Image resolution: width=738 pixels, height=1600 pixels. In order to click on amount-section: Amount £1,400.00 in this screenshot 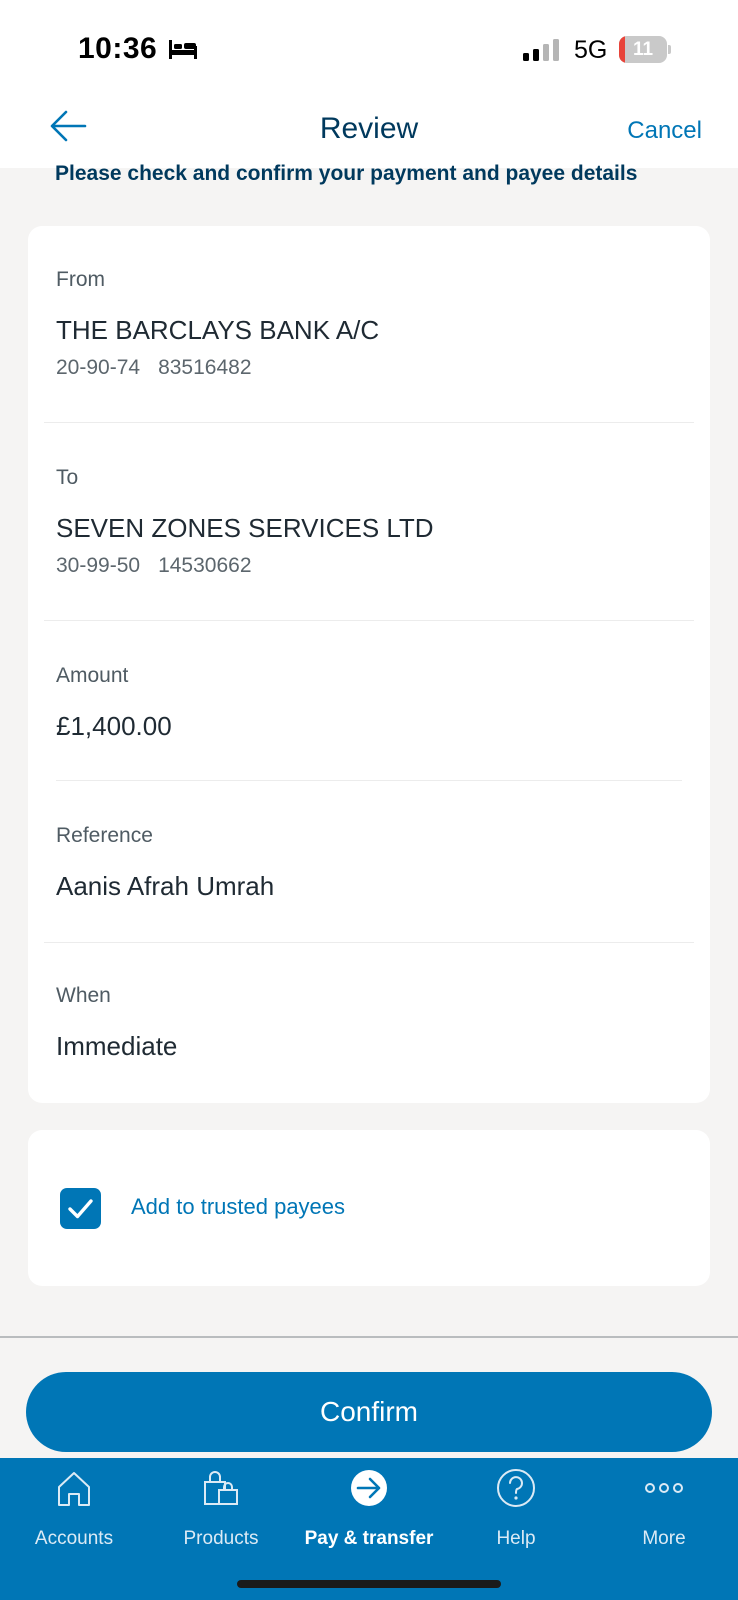, I will do `click(368, 703)`.